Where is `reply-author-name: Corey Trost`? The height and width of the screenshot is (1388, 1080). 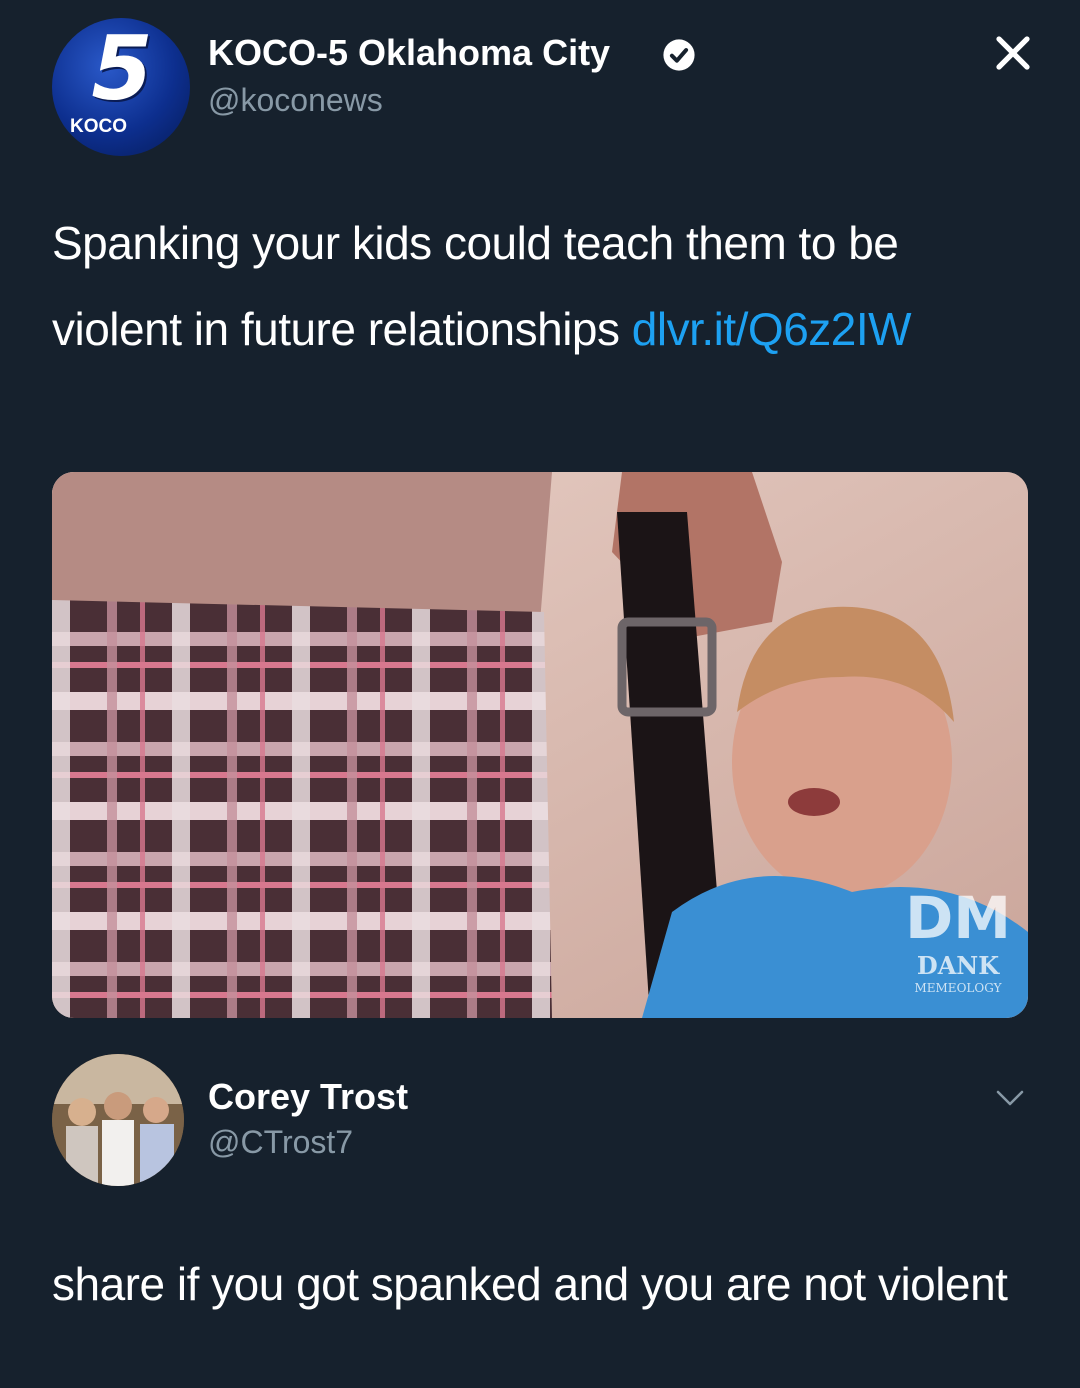 reply-author-name: Corey Trost is located at coordinates (308, 1097).